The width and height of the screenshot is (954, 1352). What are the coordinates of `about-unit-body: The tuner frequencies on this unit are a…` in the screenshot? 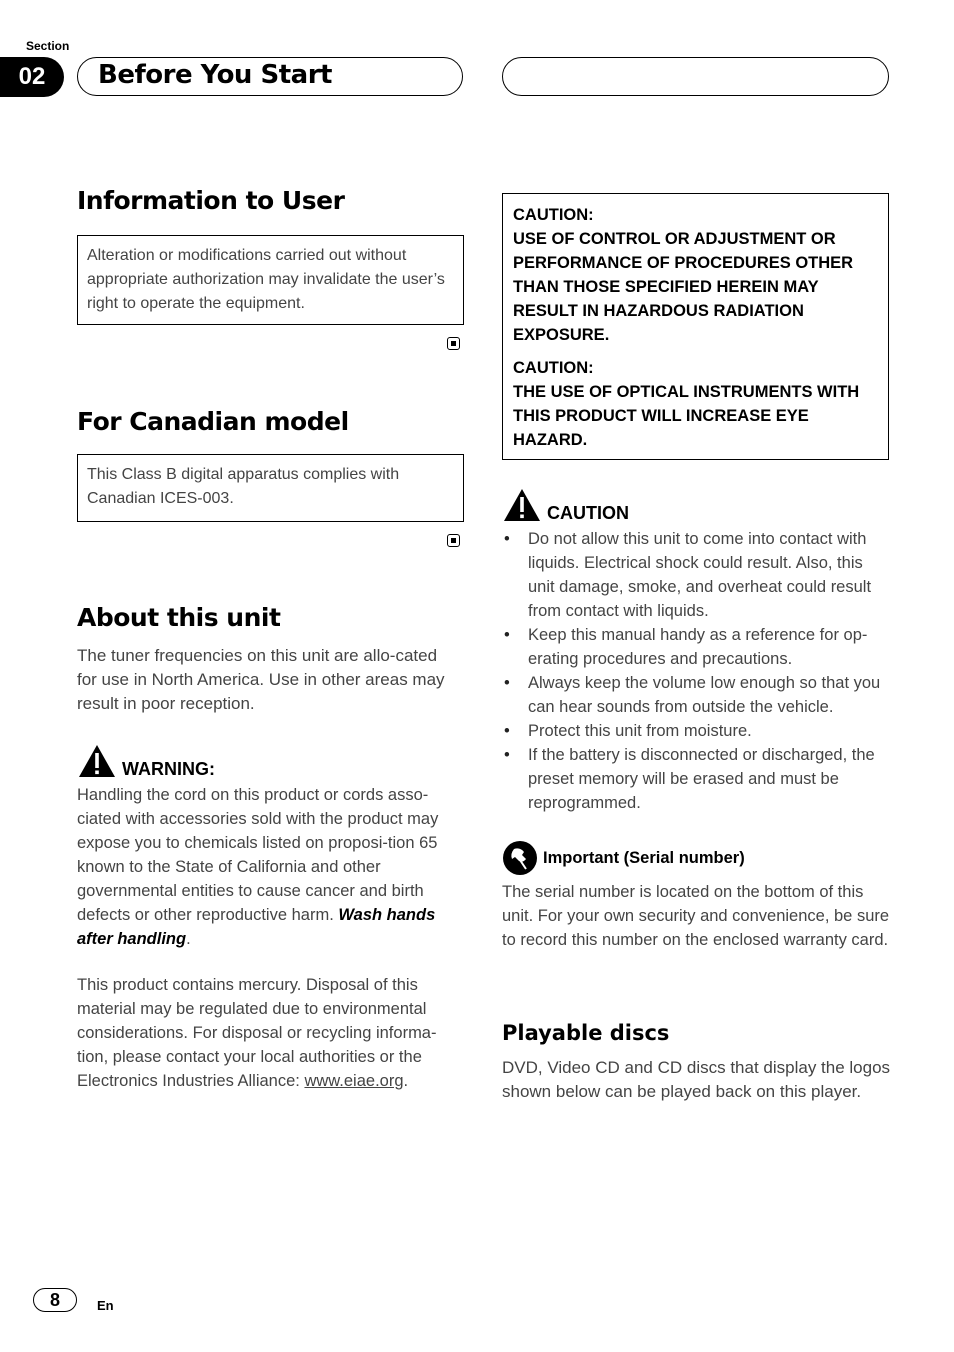 It's located at (261, 679).